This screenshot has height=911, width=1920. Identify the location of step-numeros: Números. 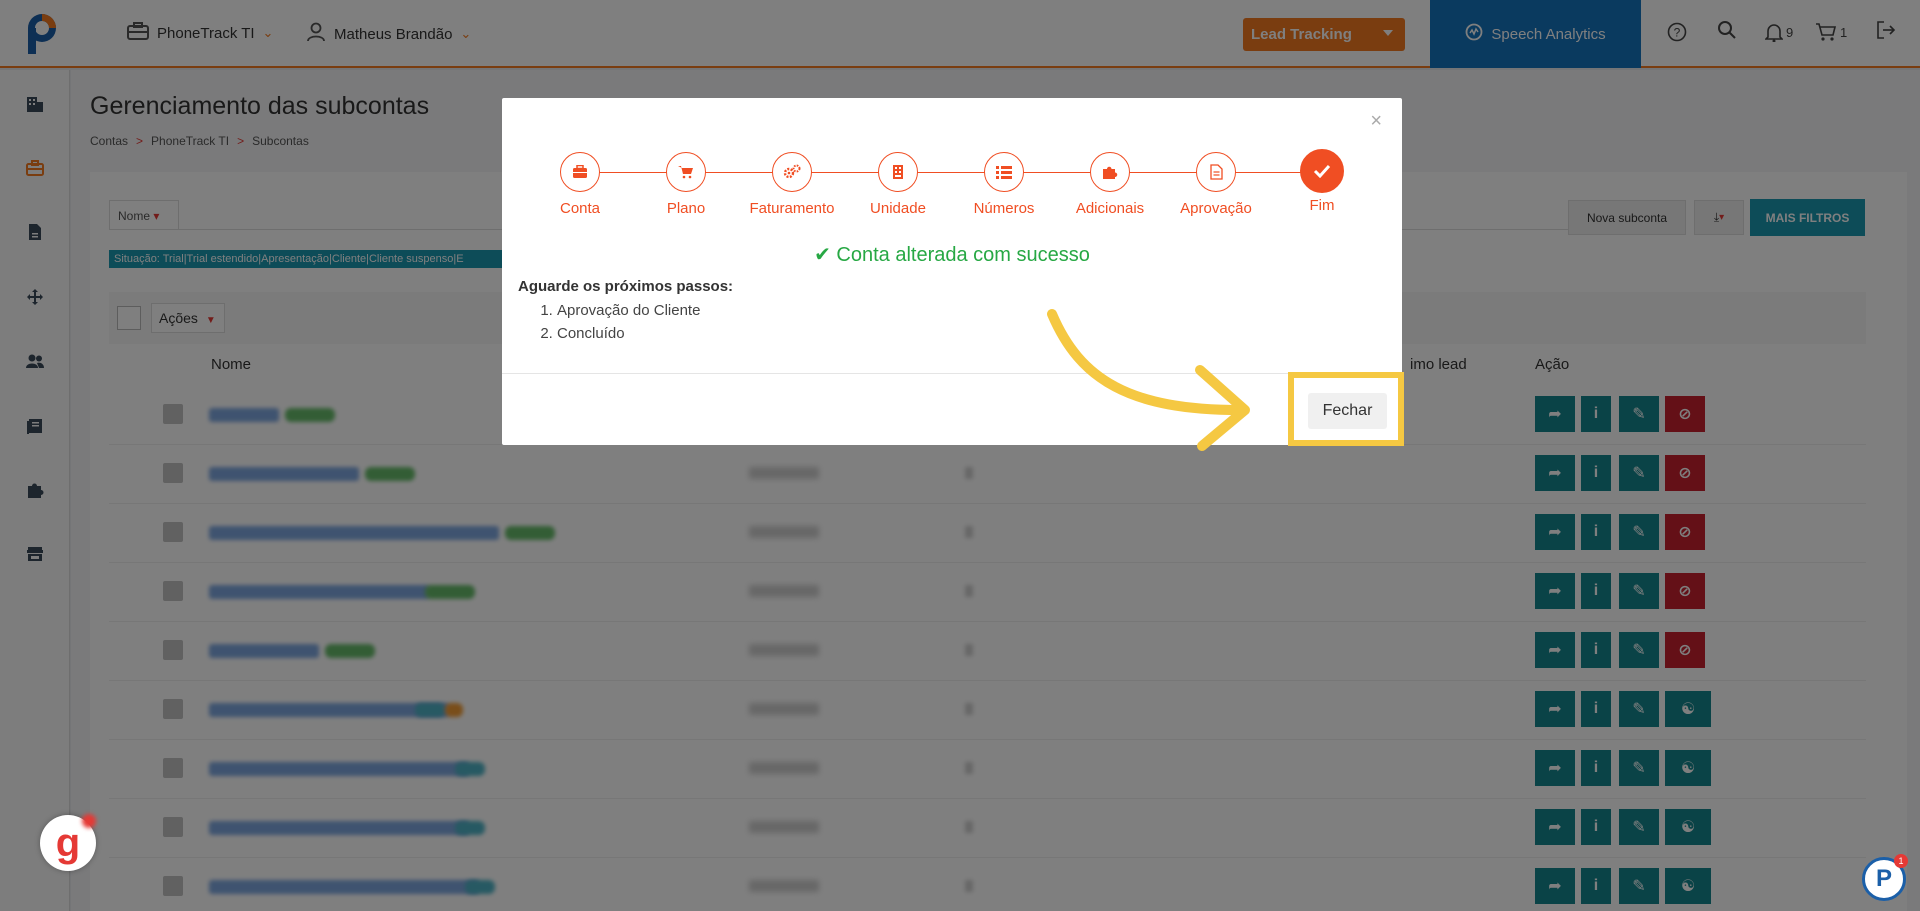
(1004, 184).